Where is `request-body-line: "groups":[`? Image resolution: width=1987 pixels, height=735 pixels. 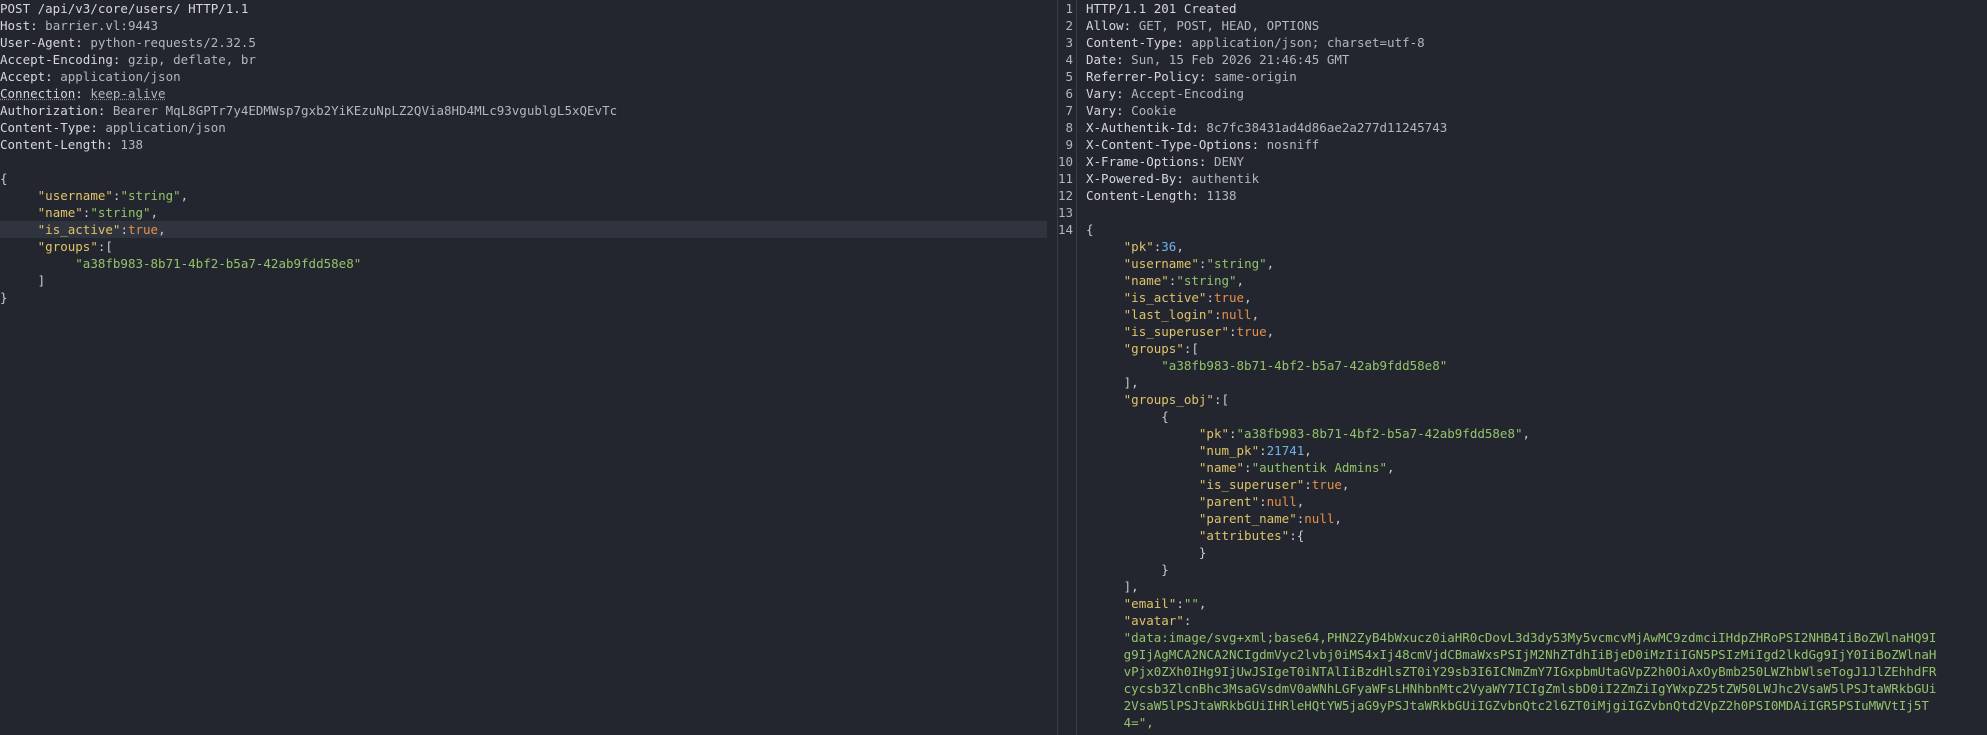 request-body-line: "groups":[ is located at coordinates (75, 246).